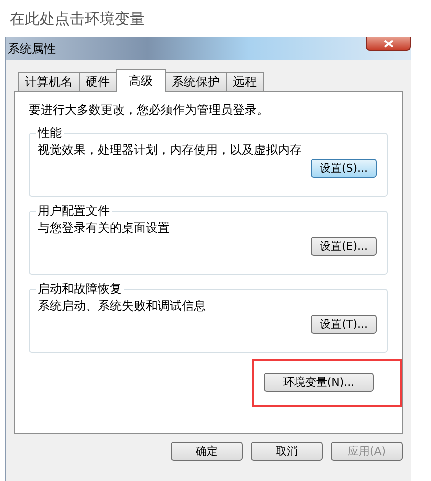  I want to click on close-icon, so click(389, 44).